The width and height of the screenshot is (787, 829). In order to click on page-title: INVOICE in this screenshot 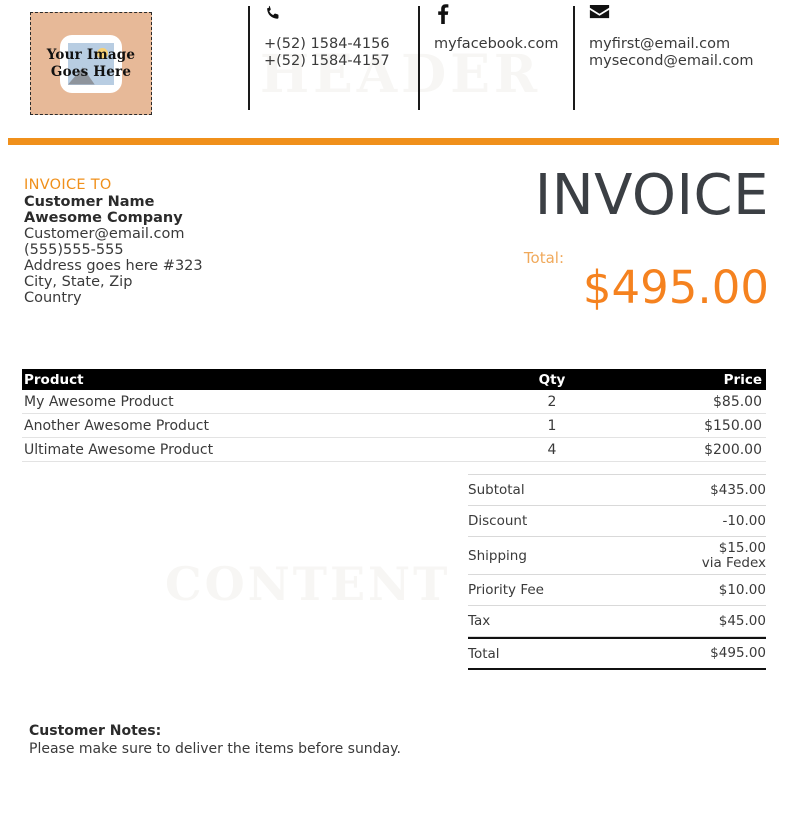, I will do `click(651, 195)`.